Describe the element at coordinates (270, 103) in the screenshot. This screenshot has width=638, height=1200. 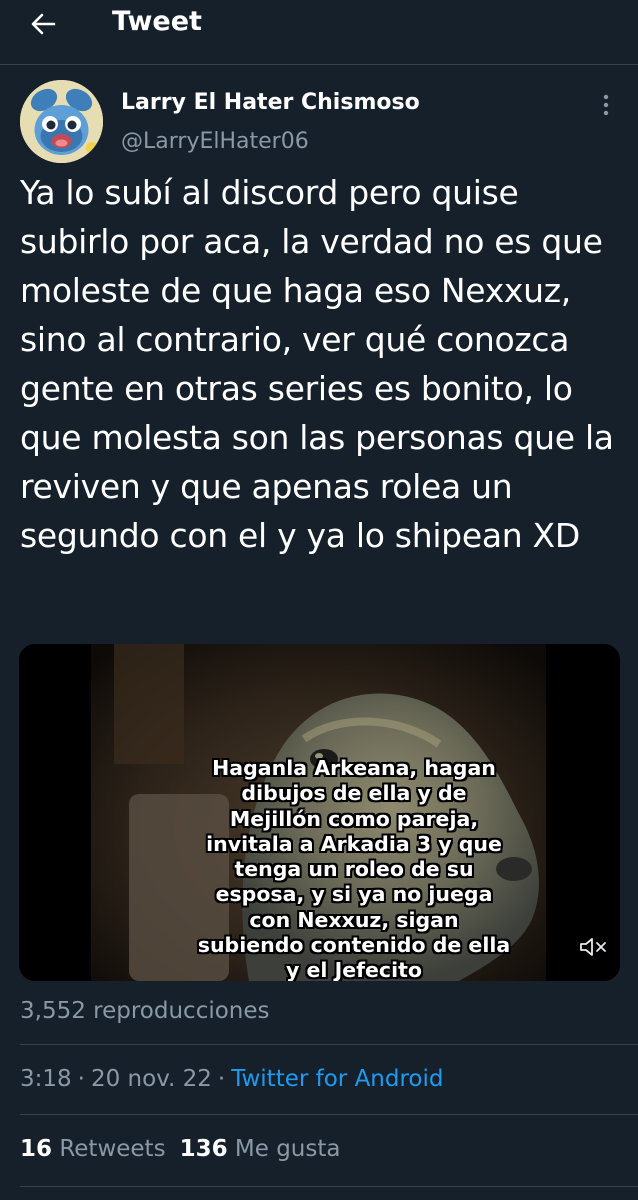
I see `author-display-name: Larry El Hater Chismoso` at that location.